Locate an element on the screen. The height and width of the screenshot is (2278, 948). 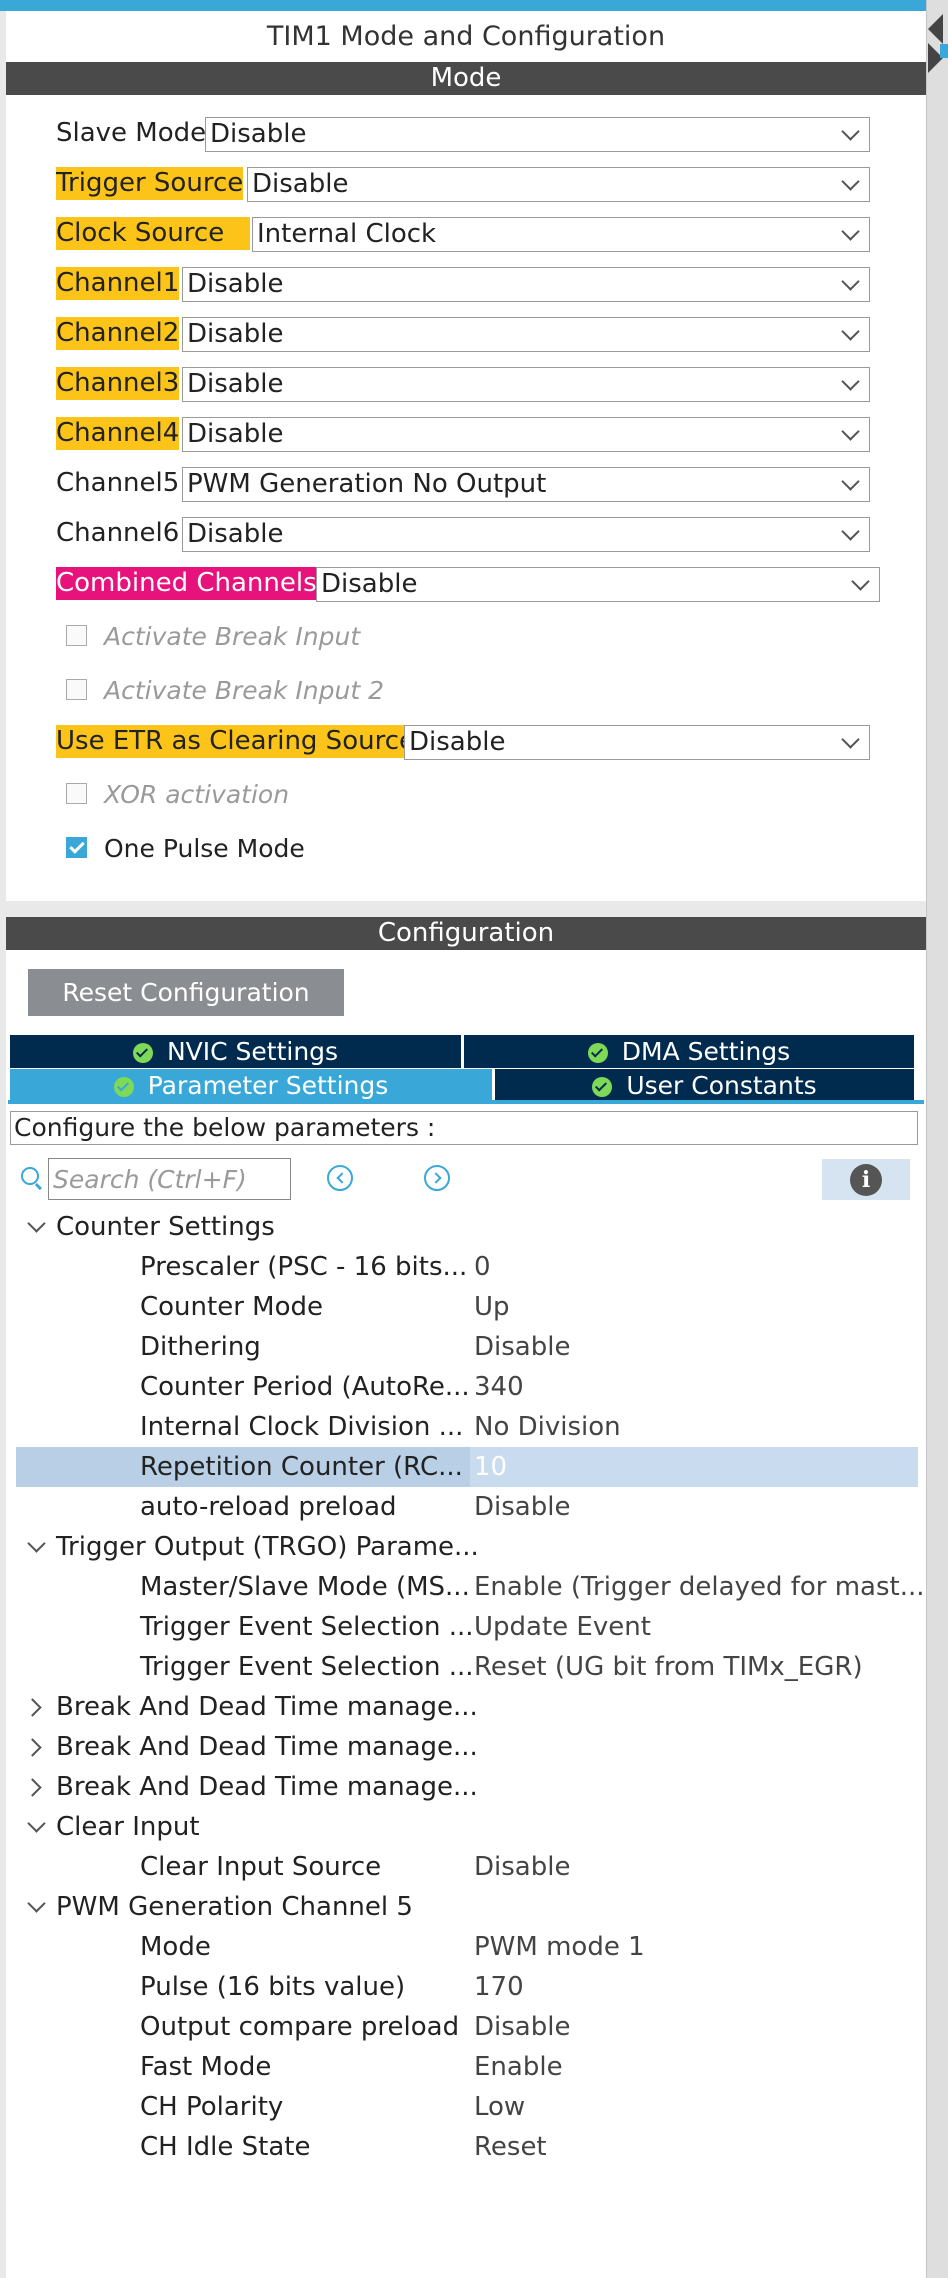
tab-parameter-settings: Parameter Settings is located at coordinates (251, 1085).